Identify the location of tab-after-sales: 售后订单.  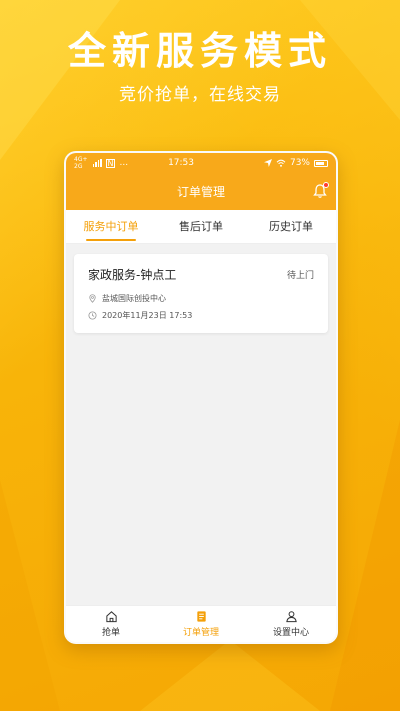
(201, 227).